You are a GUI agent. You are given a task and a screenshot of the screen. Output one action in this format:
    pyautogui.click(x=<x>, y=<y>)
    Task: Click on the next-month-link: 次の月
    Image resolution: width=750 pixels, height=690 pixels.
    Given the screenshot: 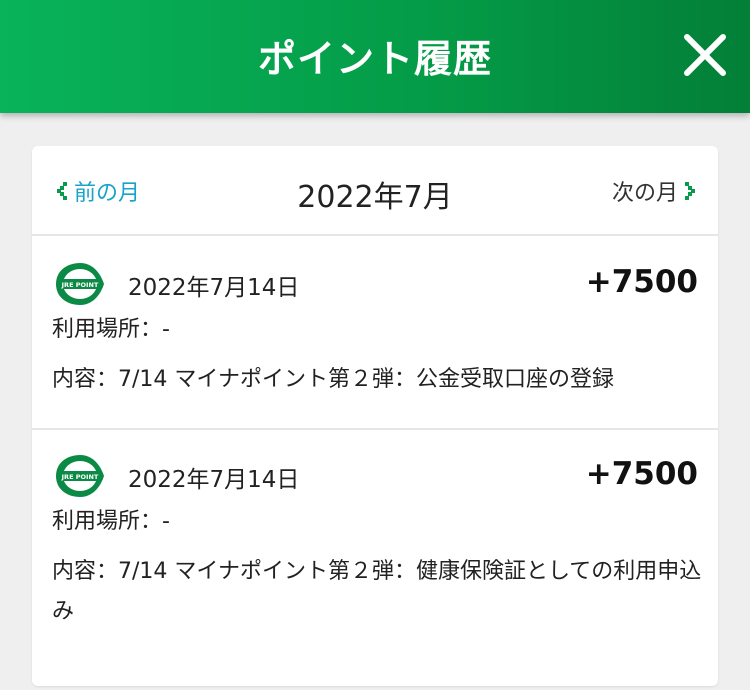 What is the action you would take?
    pyautogui.click(x=656, y=191)
    